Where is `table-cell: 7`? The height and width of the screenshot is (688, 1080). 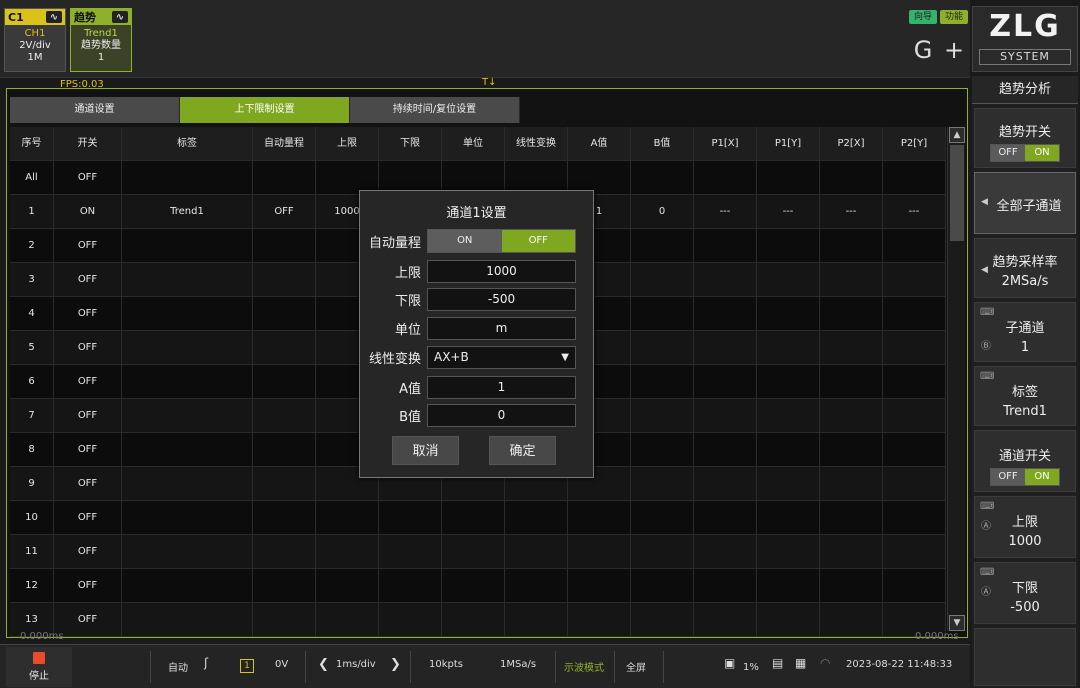 table-cell: 7 is located at coordinates (32, 415).